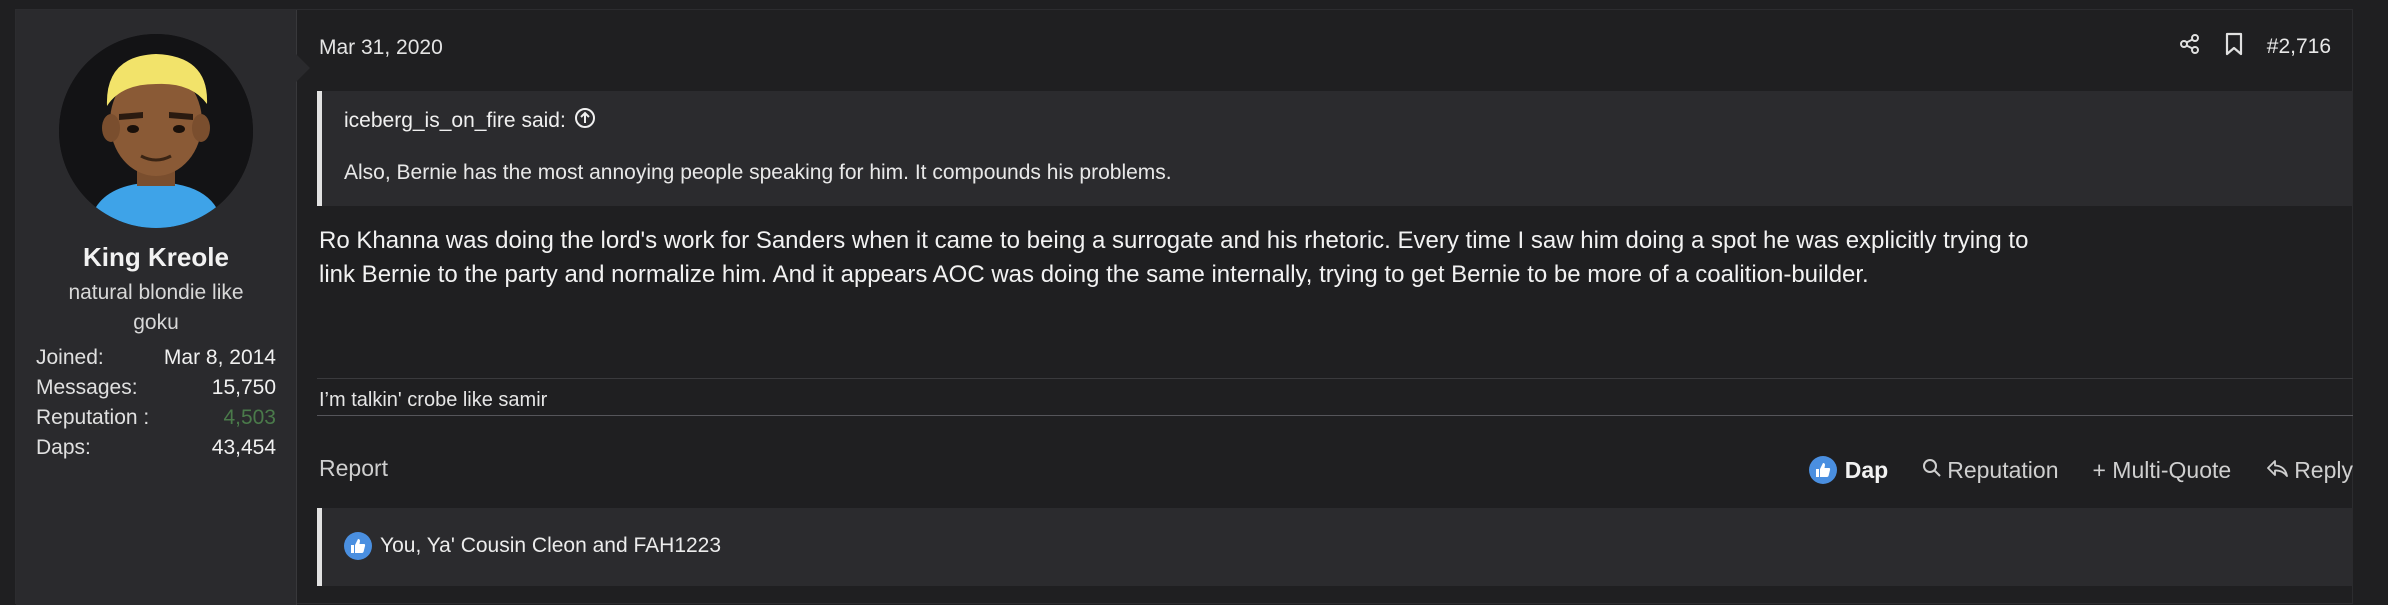  Describe the element at coordinates (2190, 46) in the screenshot. I see `share-icon` at that location.